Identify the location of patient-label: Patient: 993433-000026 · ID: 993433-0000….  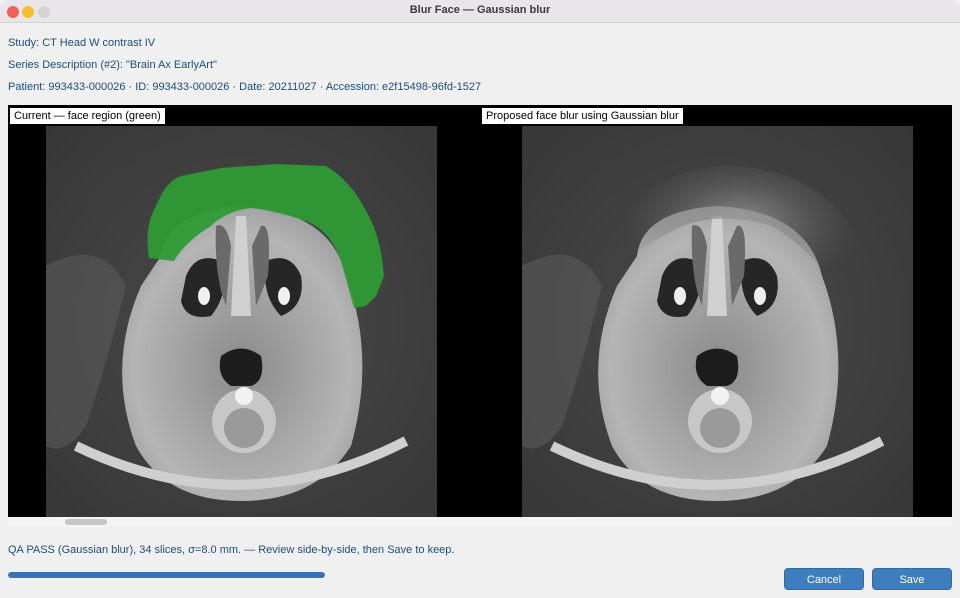
(245, 87).